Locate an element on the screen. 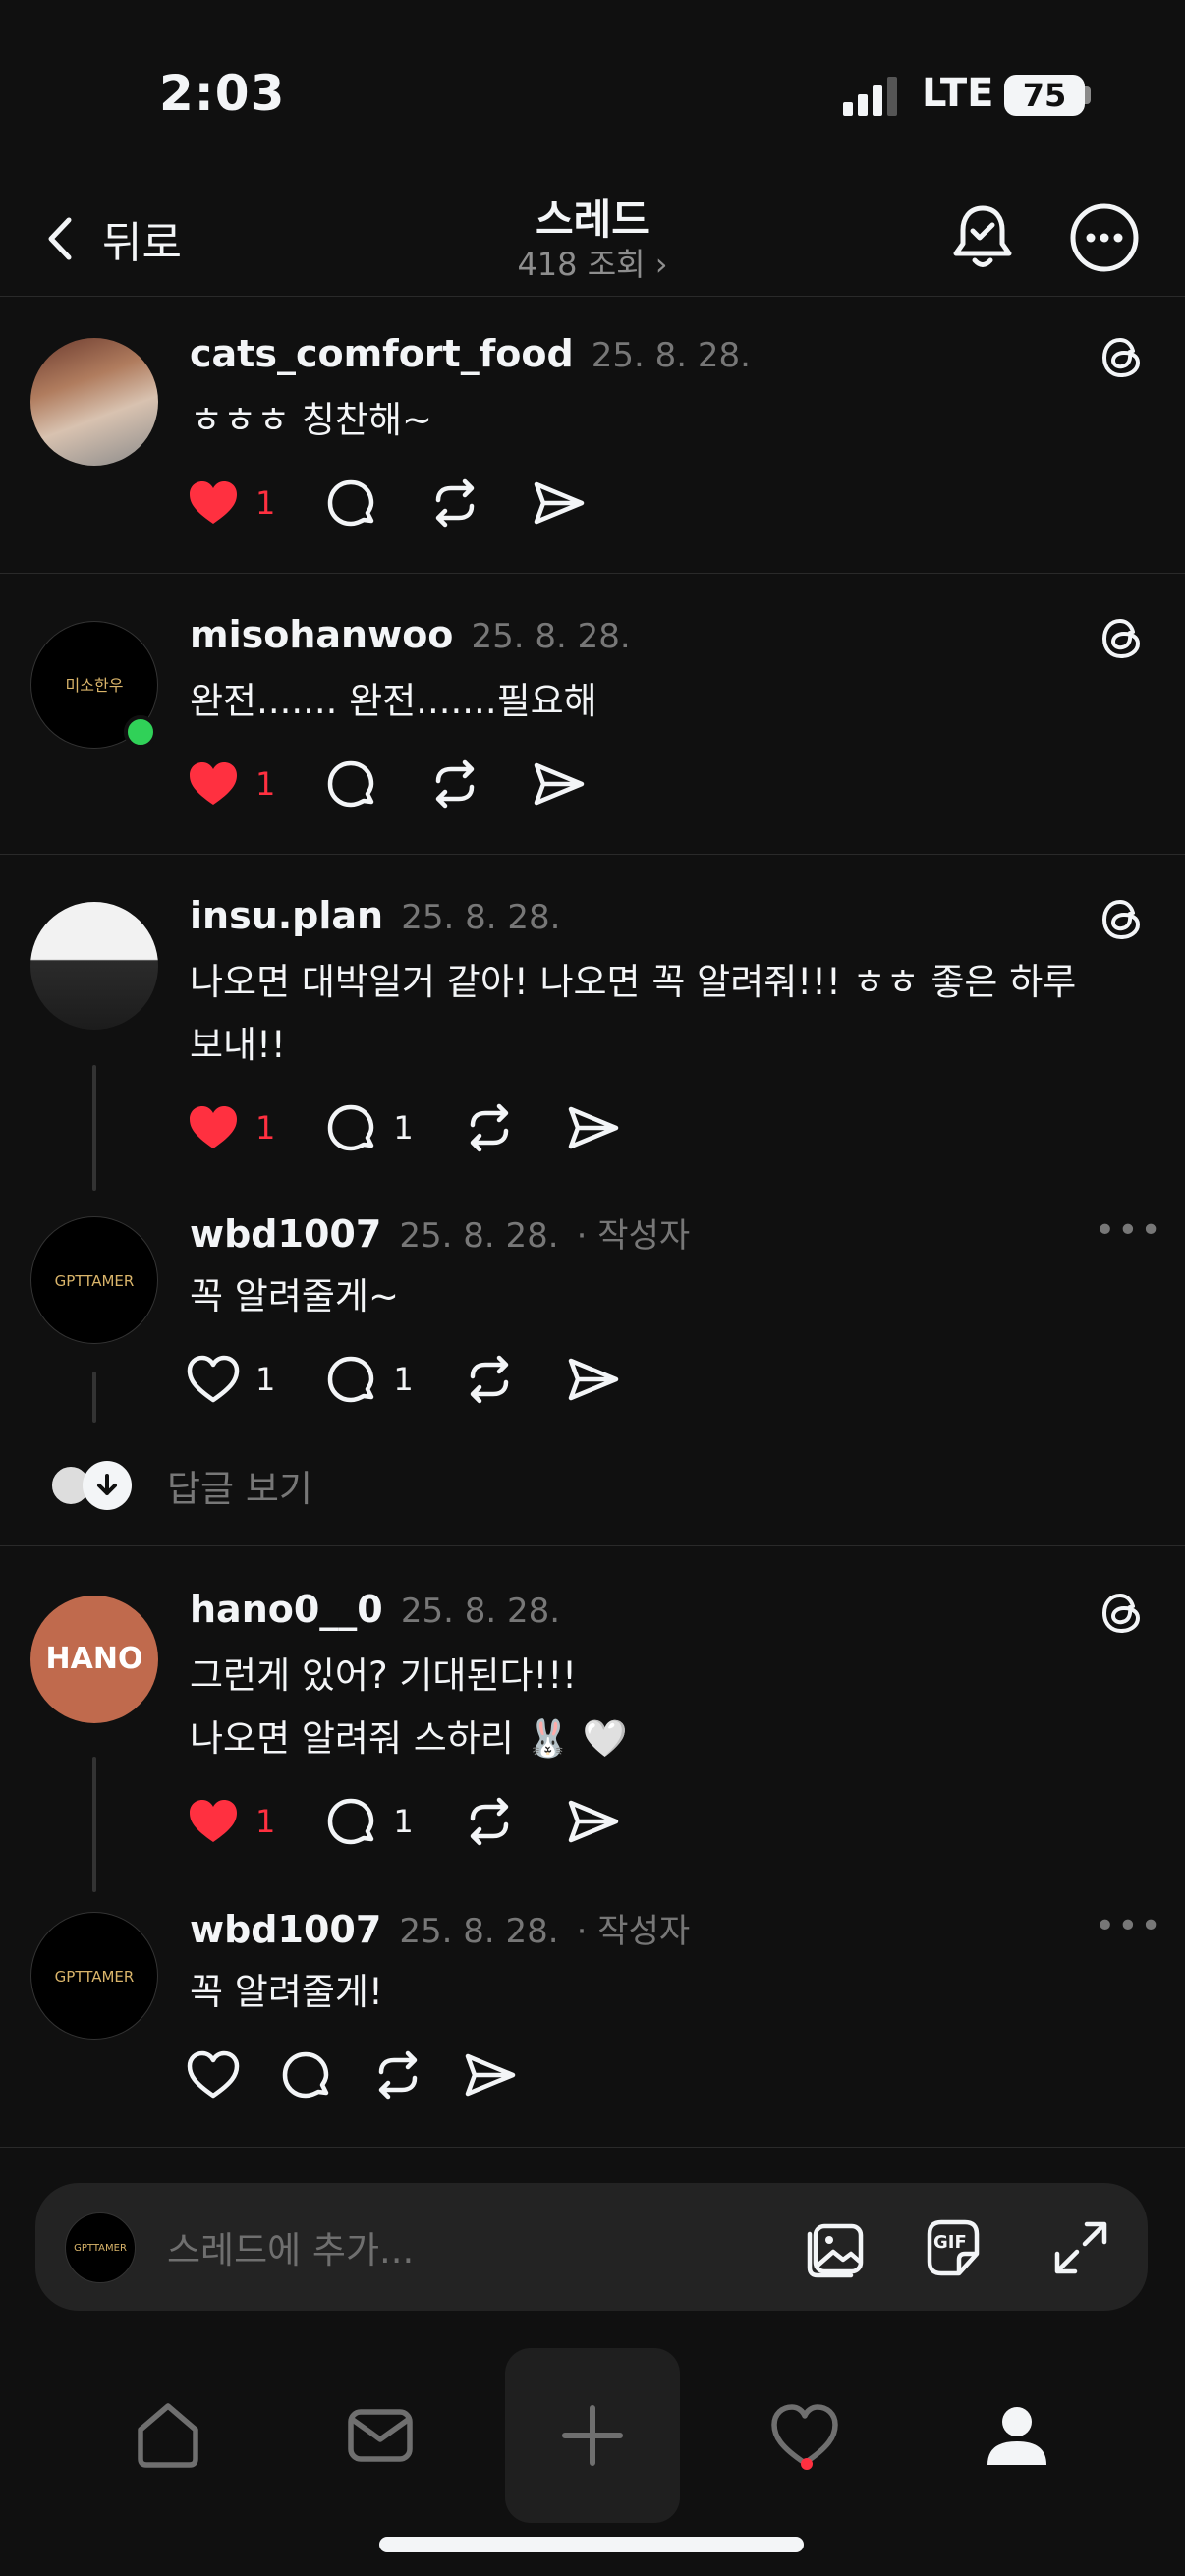 The height and width of the screenshot is (2576, 1185). image-gallery-icon is located at coordinates (838, 2247).